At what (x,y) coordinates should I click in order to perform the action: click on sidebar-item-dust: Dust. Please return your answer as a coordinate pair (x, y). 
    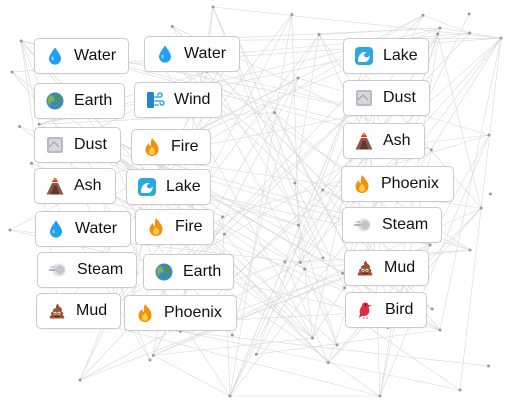
    Looking at the image, I should click on (386, 98).